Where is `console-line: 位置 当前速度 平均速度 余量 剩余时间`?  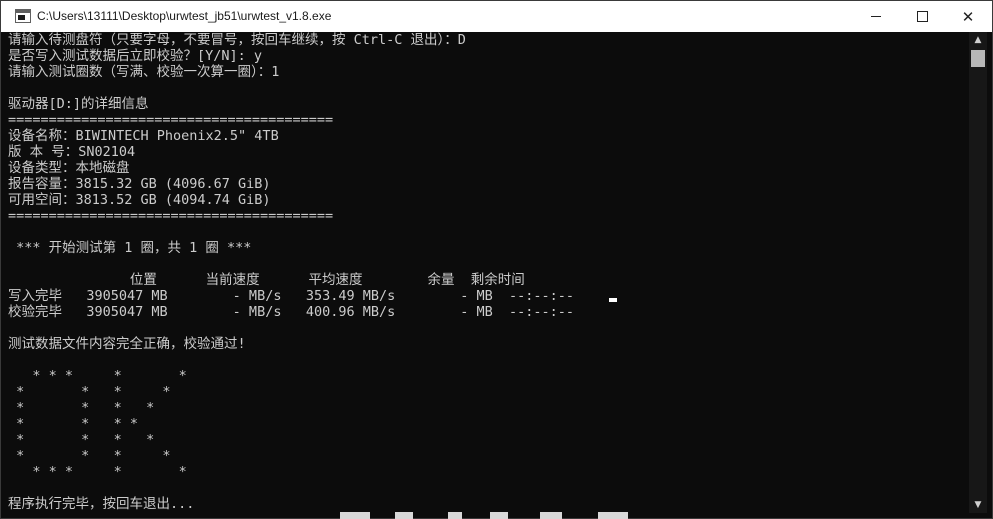
console-line: 位置 当前速度 平均速度 余量 剩余时间 is located at coordinates (266, 280).